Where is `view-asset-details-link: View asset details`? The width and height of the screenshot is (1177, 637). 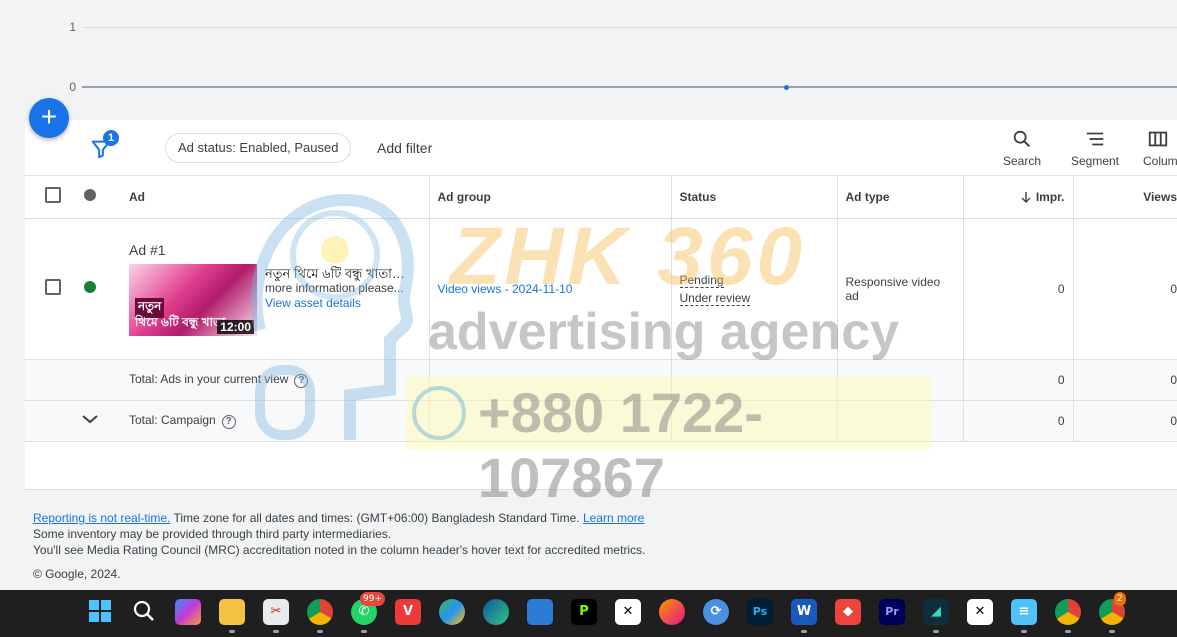
view-asset-details-link: View asset details is located at coordinates (313, 303).